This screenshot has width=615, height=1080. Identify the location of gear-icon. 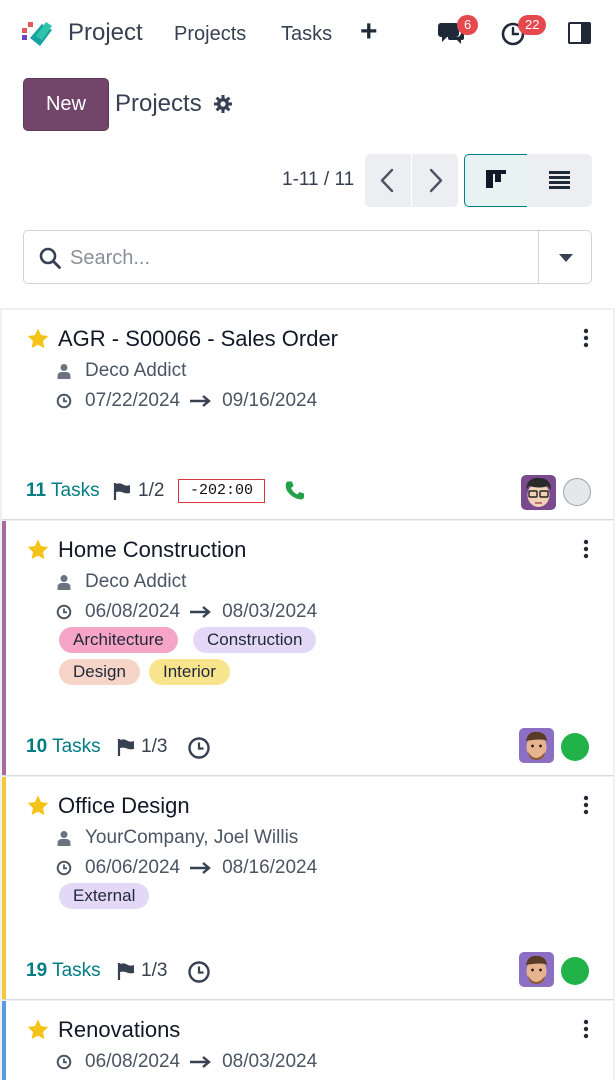
(223, 104).